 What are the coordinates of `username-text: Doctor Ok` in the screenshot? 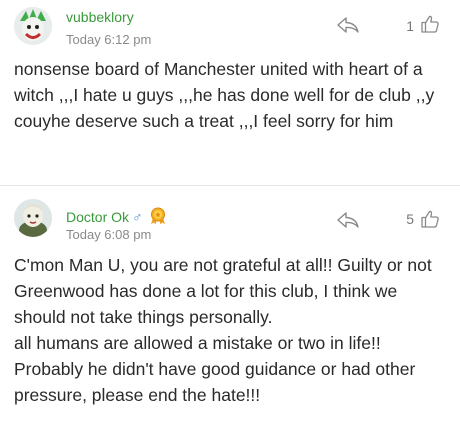 It's located at (97, 217).